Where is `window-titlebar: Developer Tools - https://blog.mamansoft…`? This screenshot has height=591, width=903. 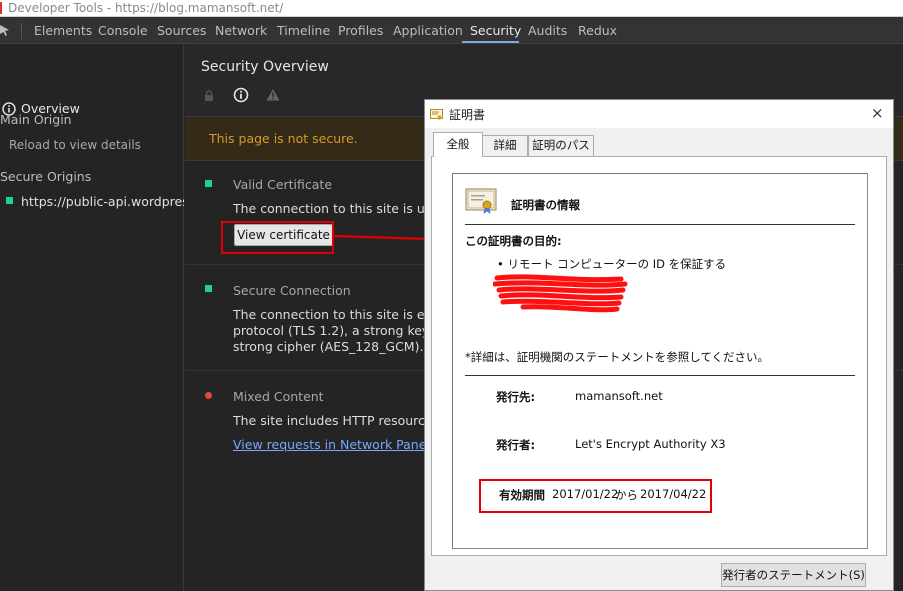
window-titlebar: Developer Tools - https://blog.mamansoft… is located at coordinates (451, 8).